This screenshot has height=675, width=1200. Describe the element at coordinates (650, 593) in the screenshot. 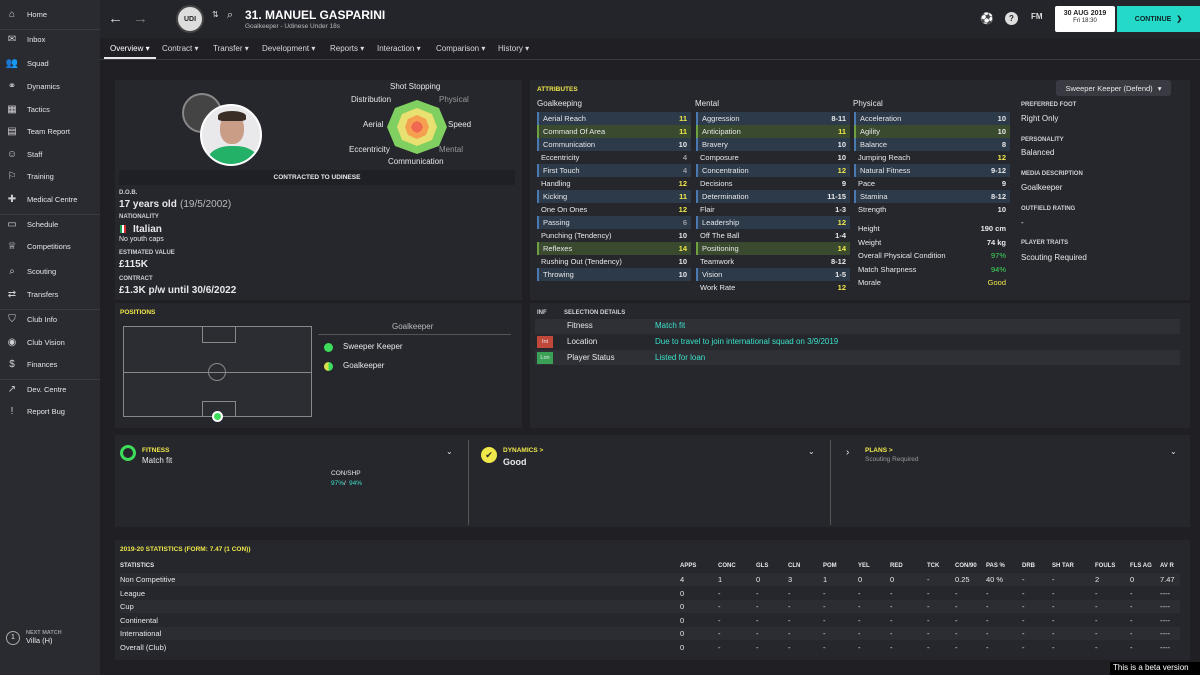

I see `table-row: League 0- - - - - - - - - - - - - ----` at that location.